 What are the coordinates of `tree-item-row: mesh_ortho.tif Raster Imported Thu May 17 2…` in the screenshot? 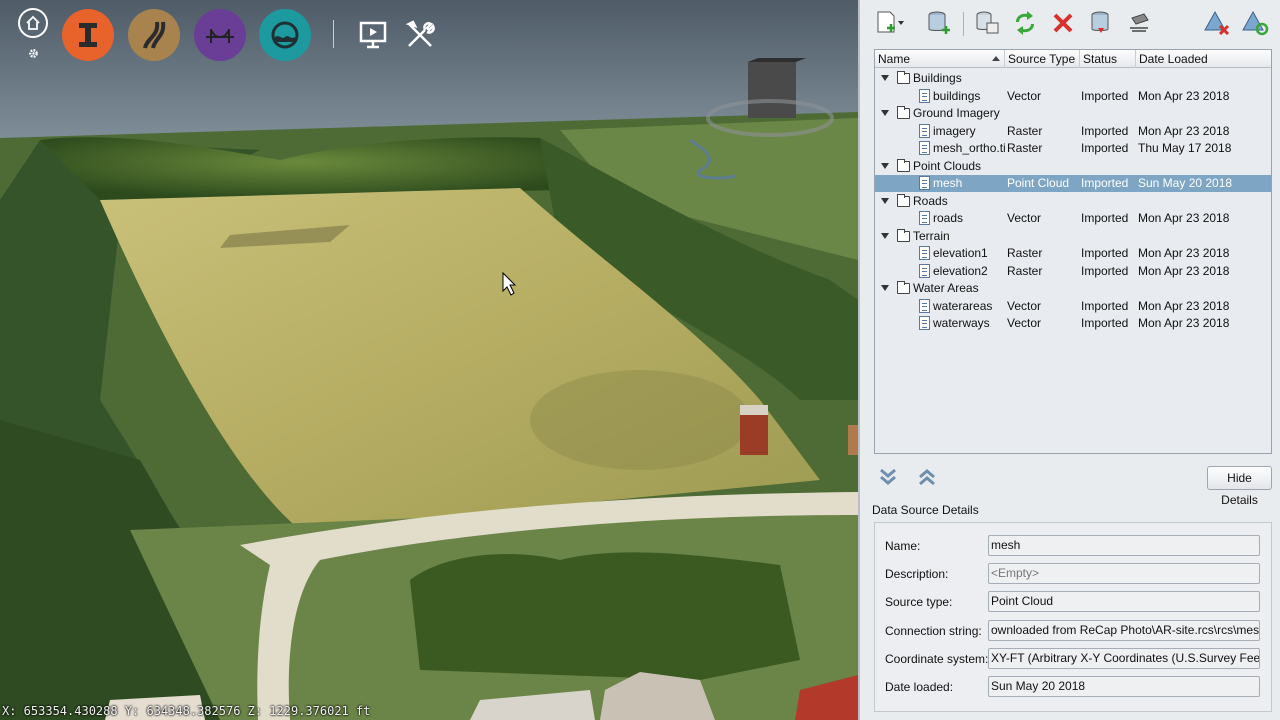 It's located at (1073, 148).